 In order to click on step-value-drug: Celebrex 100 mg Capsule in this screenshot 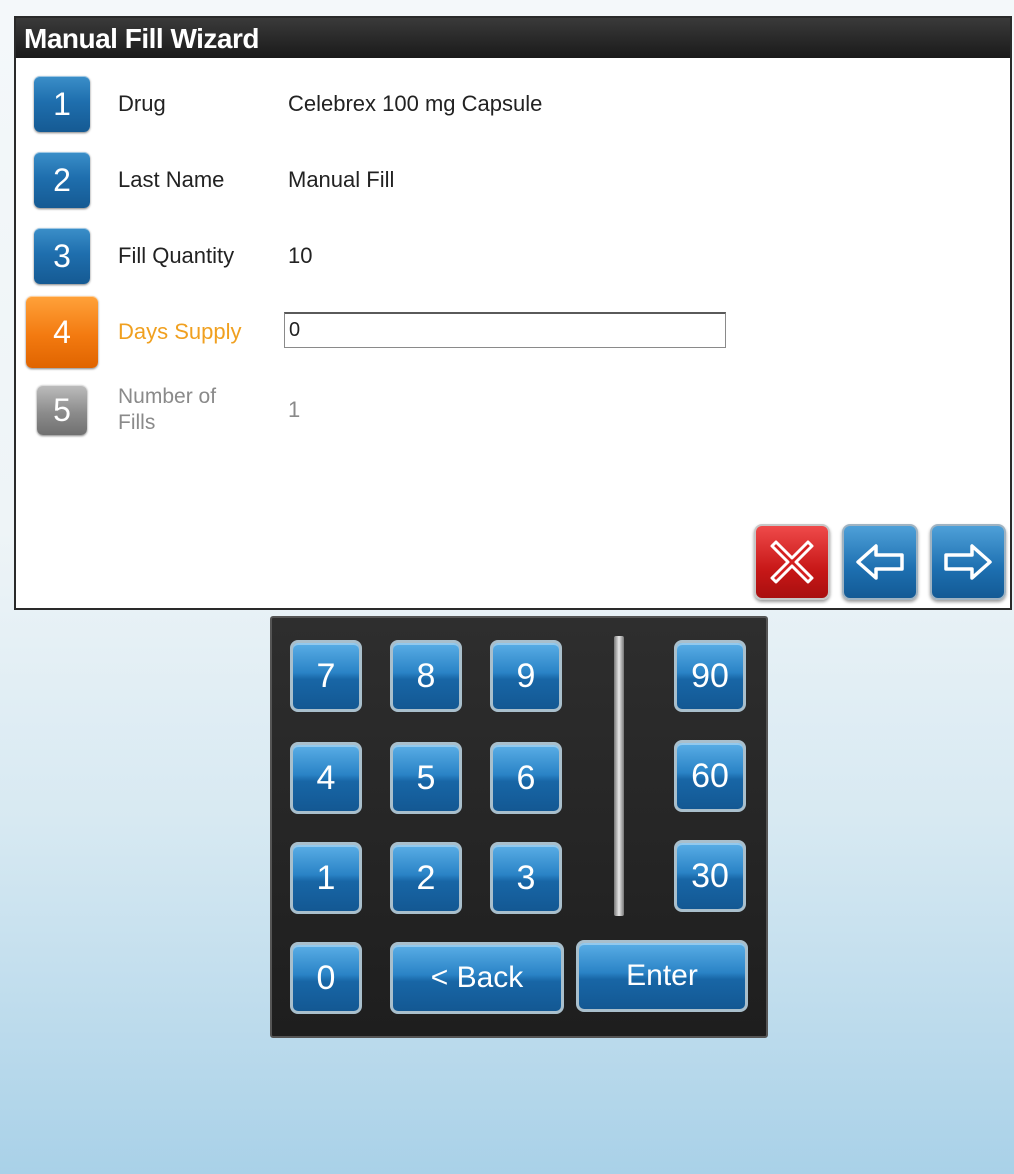, I will do `click(415, 103)`.